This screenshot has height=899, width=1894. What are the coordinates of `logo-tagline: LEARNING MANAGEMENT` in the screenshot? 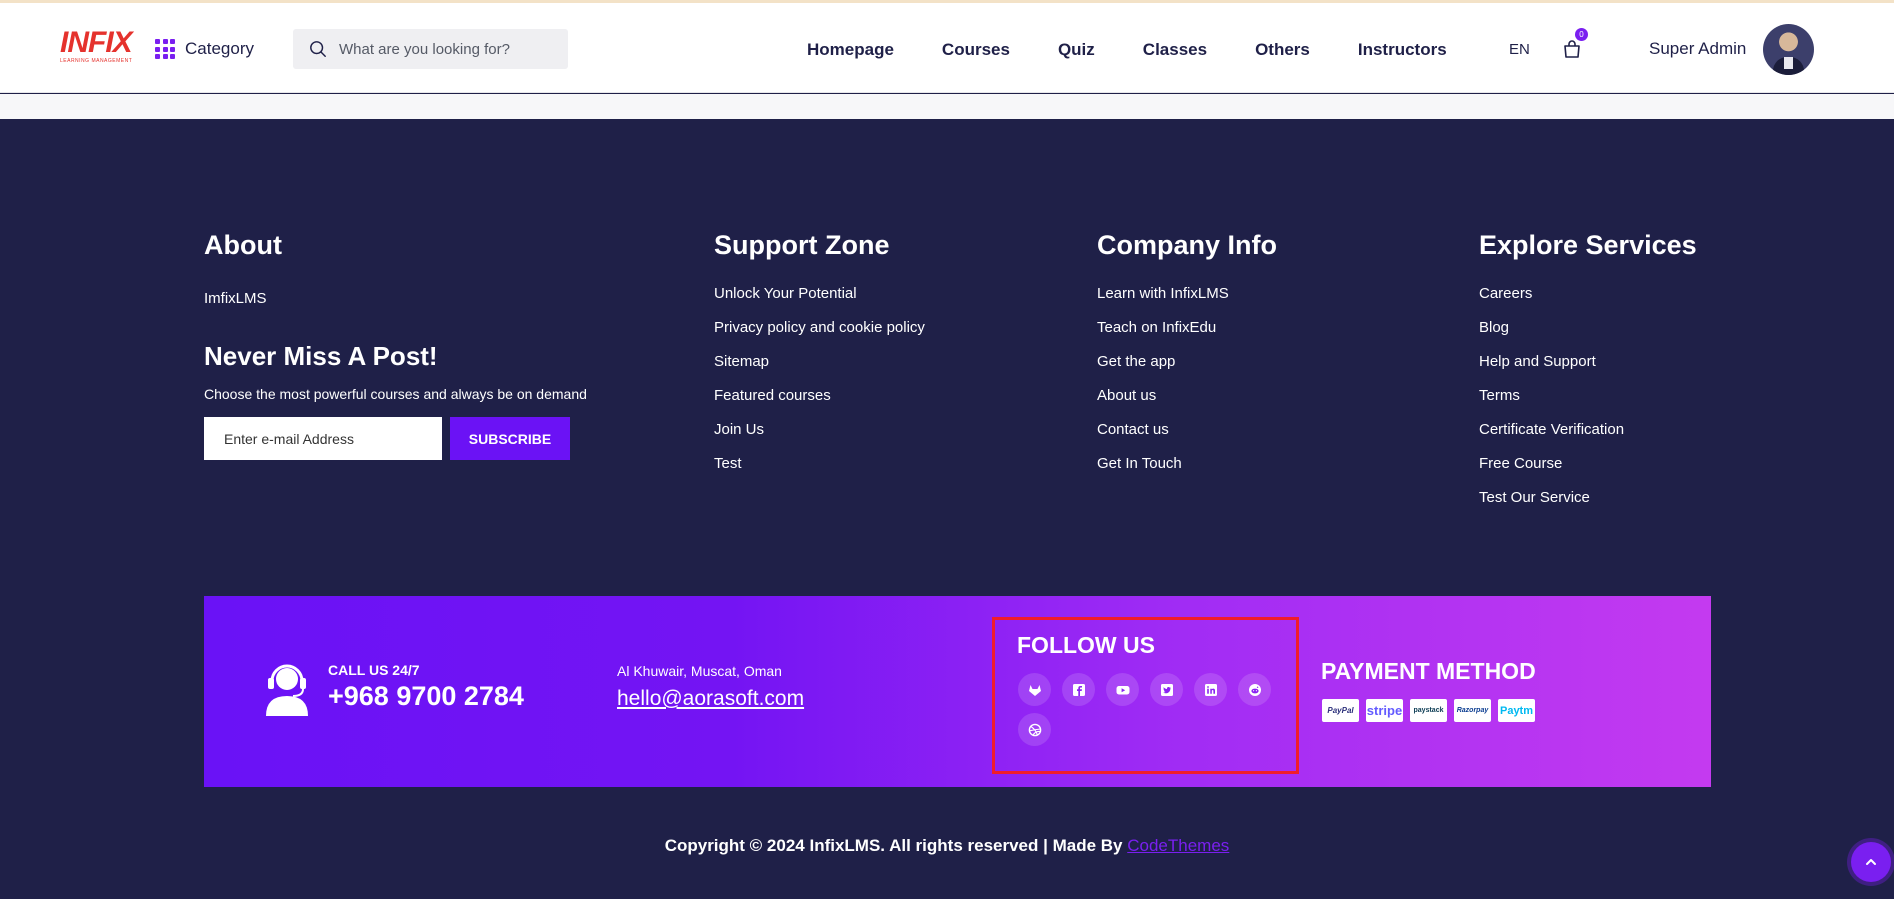 It's located at (96, 61).